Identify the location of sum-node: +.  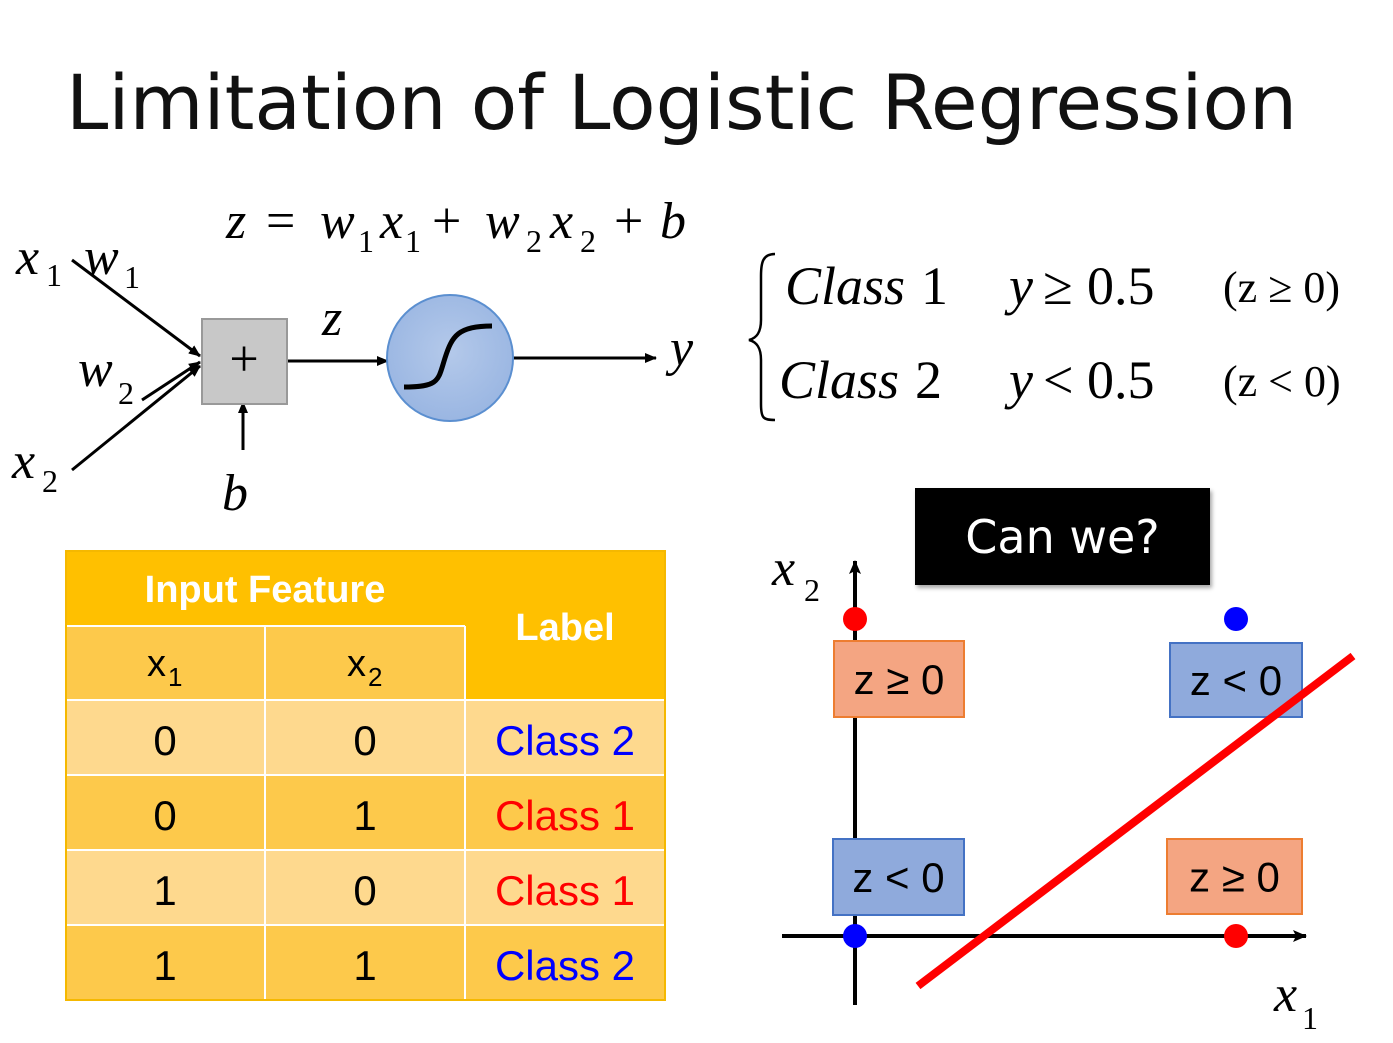
(244, 361).